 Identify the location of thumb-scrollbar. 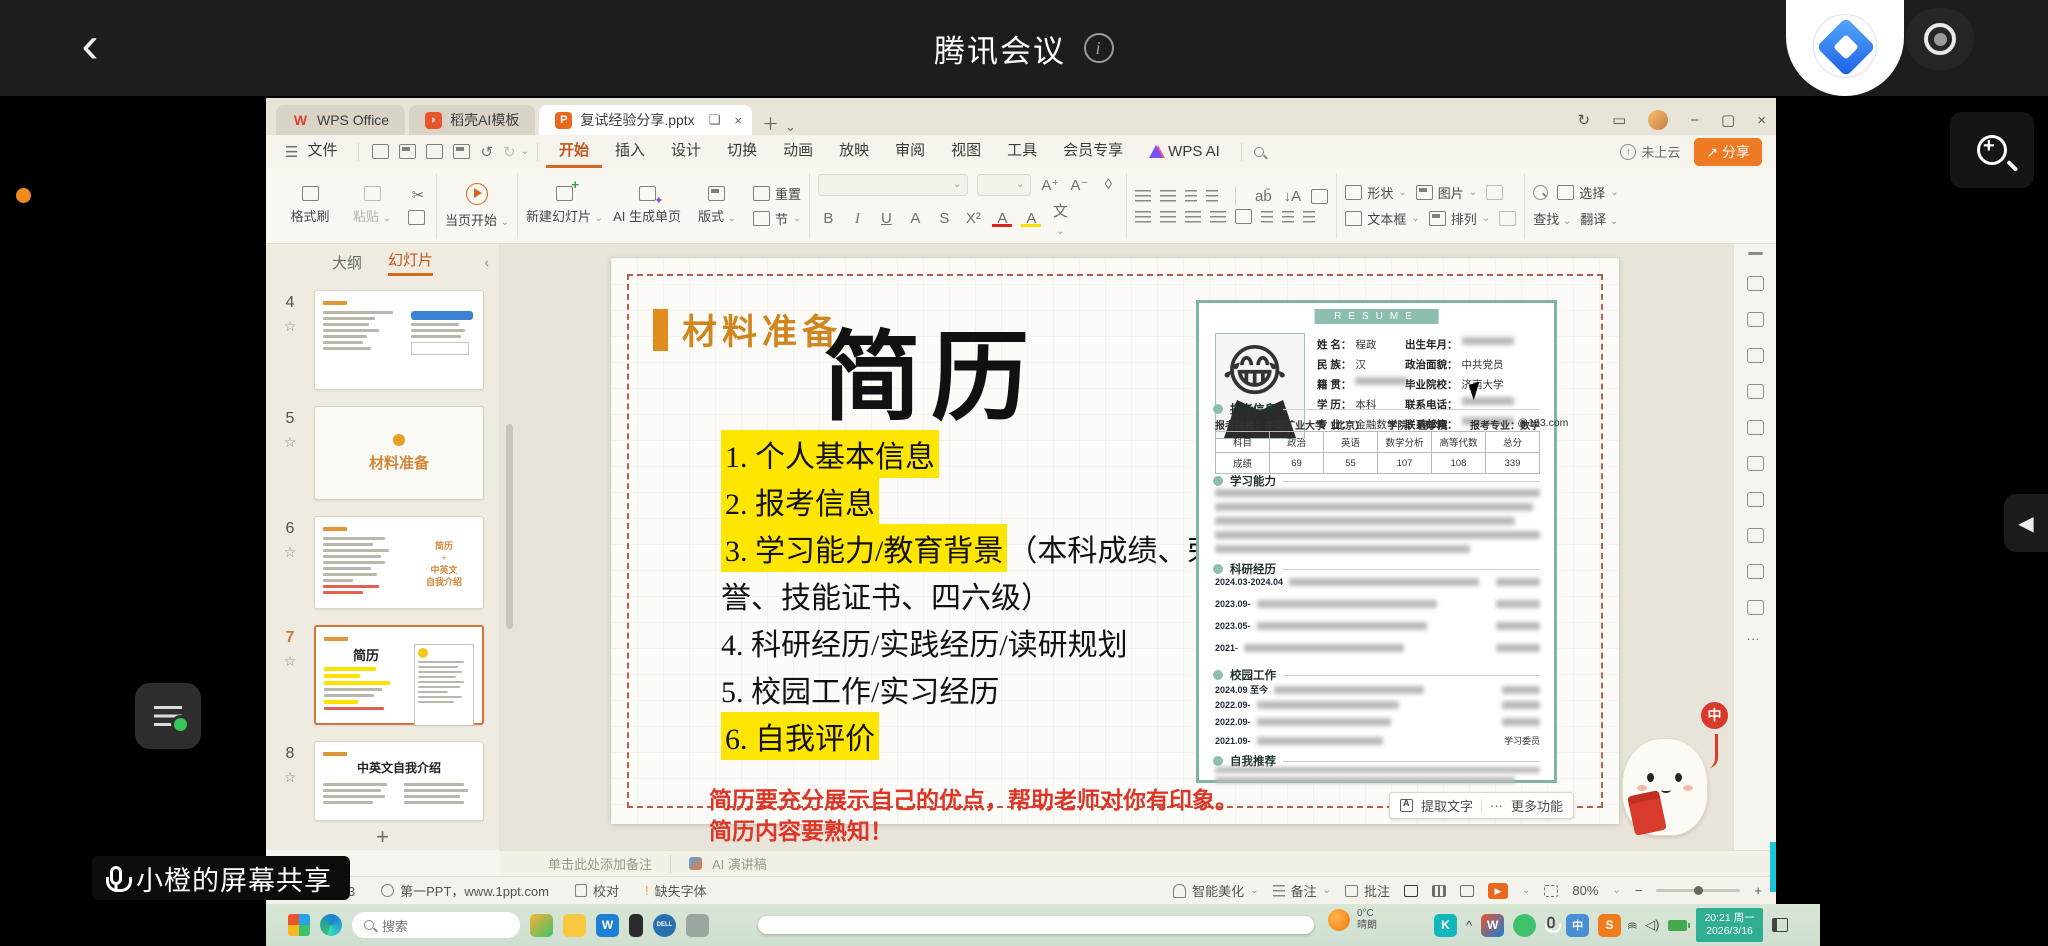
(509, 526).